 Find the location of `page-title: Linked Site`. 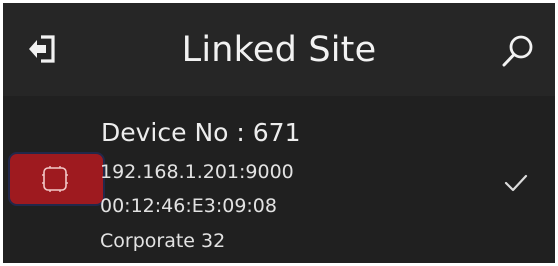

page-title: Linked Site is located at coordinates (279, 50).